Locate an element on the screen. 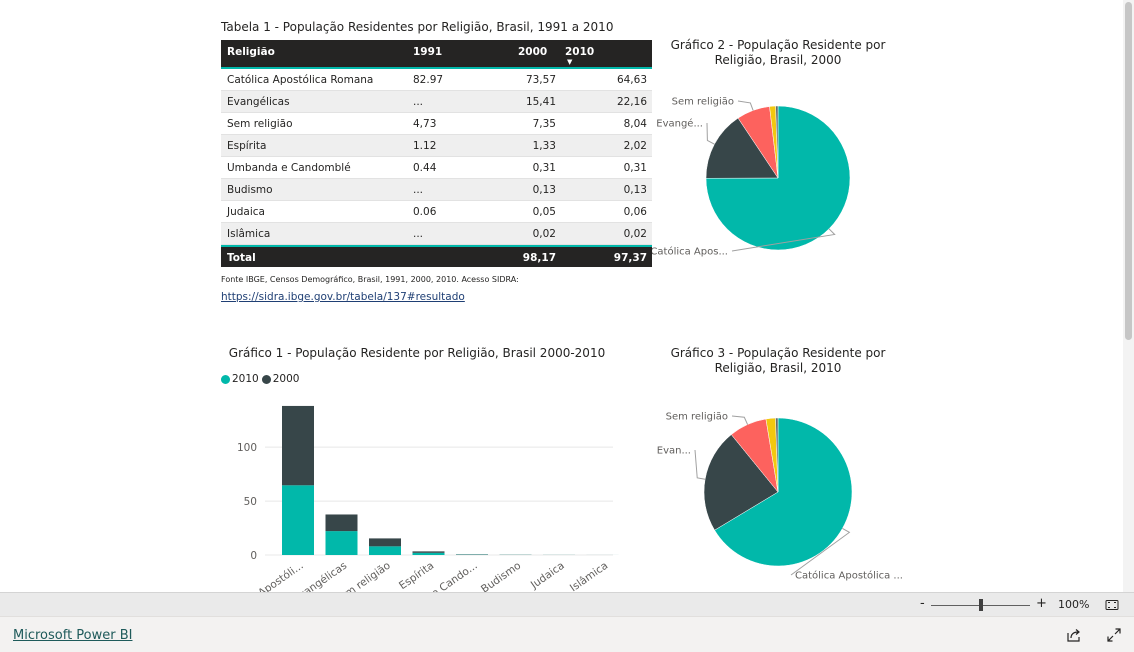  total-label: Total is located at coordinates (241, 258).